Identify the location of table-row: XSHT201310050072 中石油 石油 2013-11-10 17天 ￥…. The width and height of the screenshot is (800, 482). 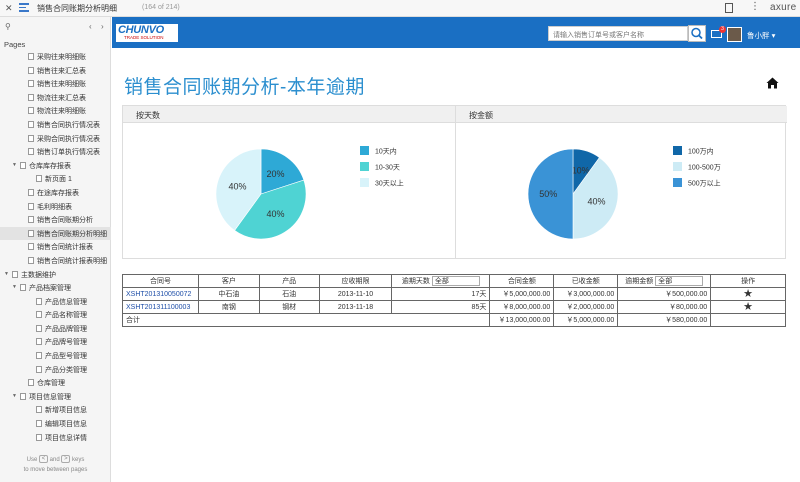
(454, 294).